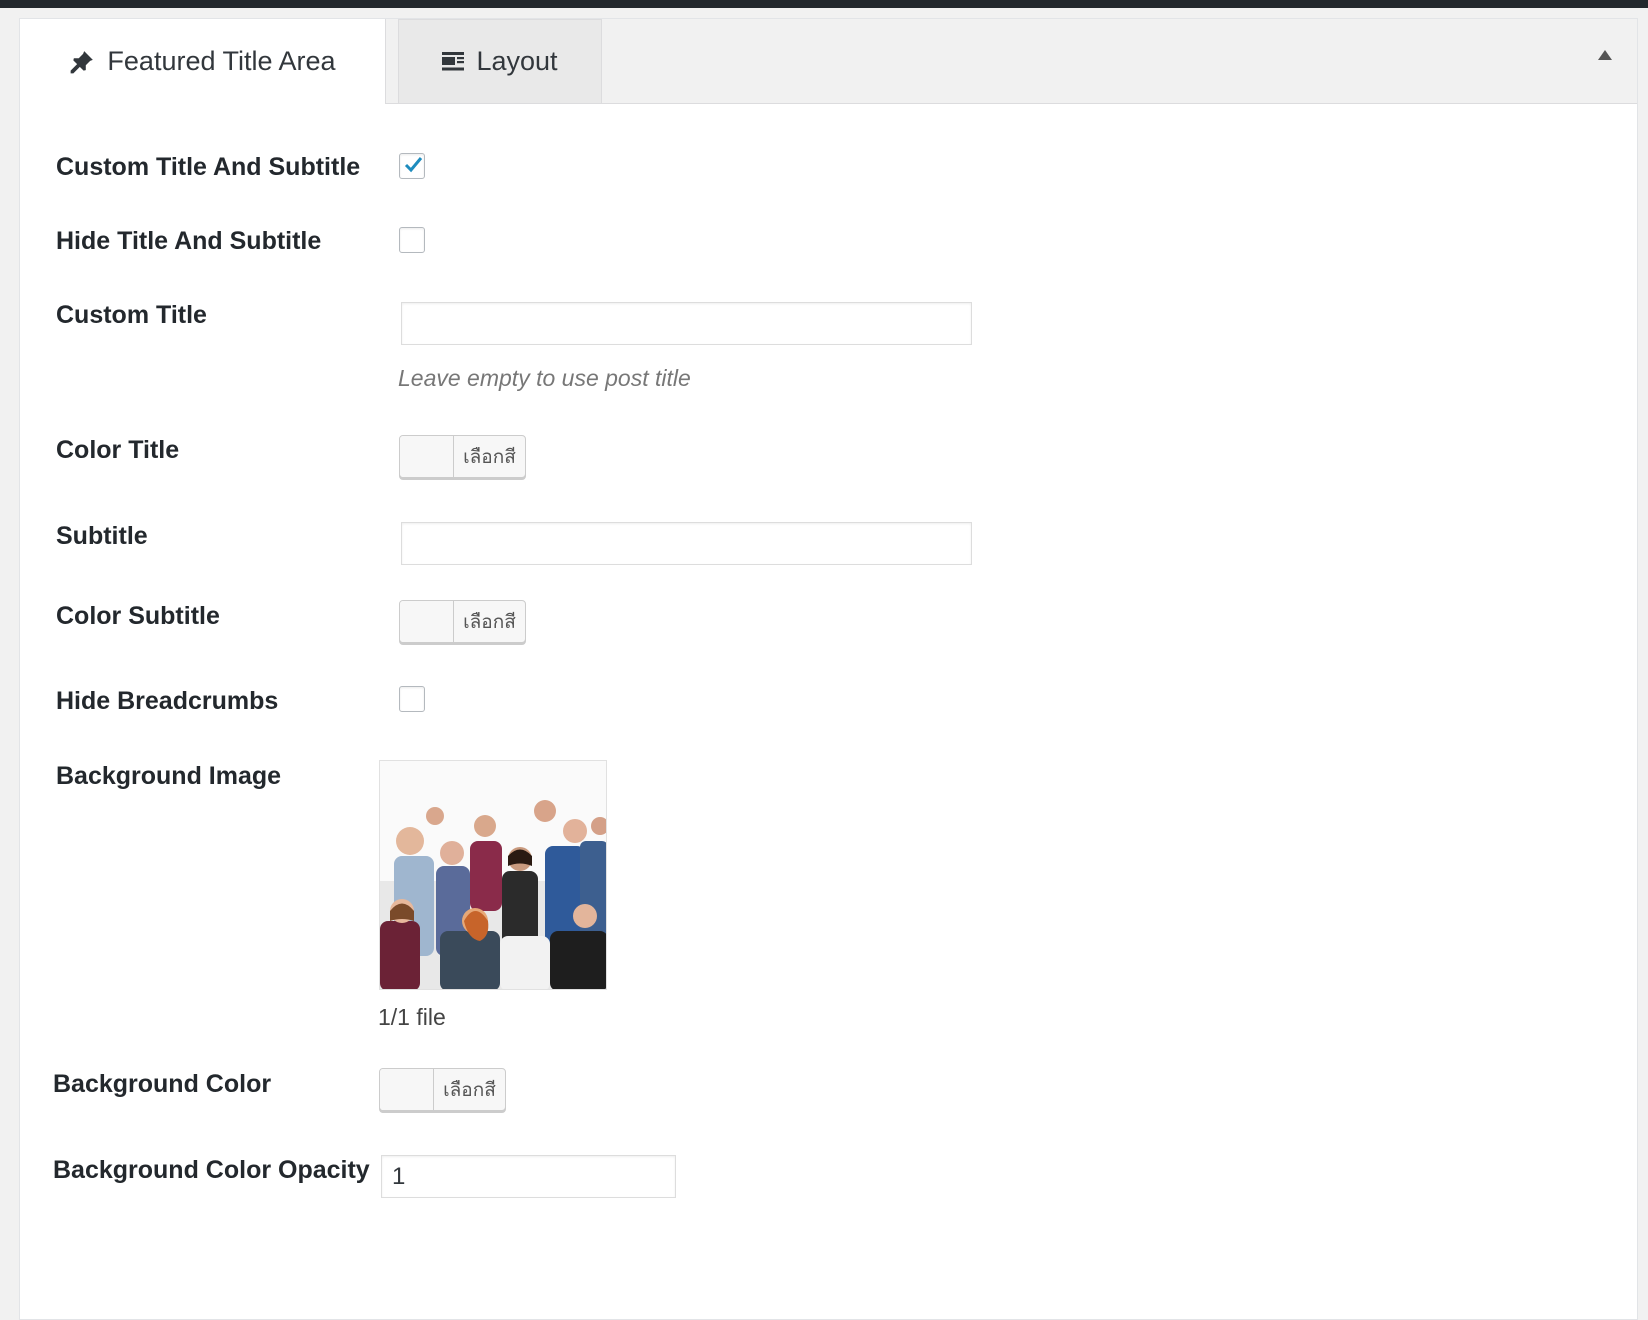  What do you see at coordinates (162, 1084) in the screenshot?
I see `background-color-label: Background Color` at bounding box center [162, 1084].